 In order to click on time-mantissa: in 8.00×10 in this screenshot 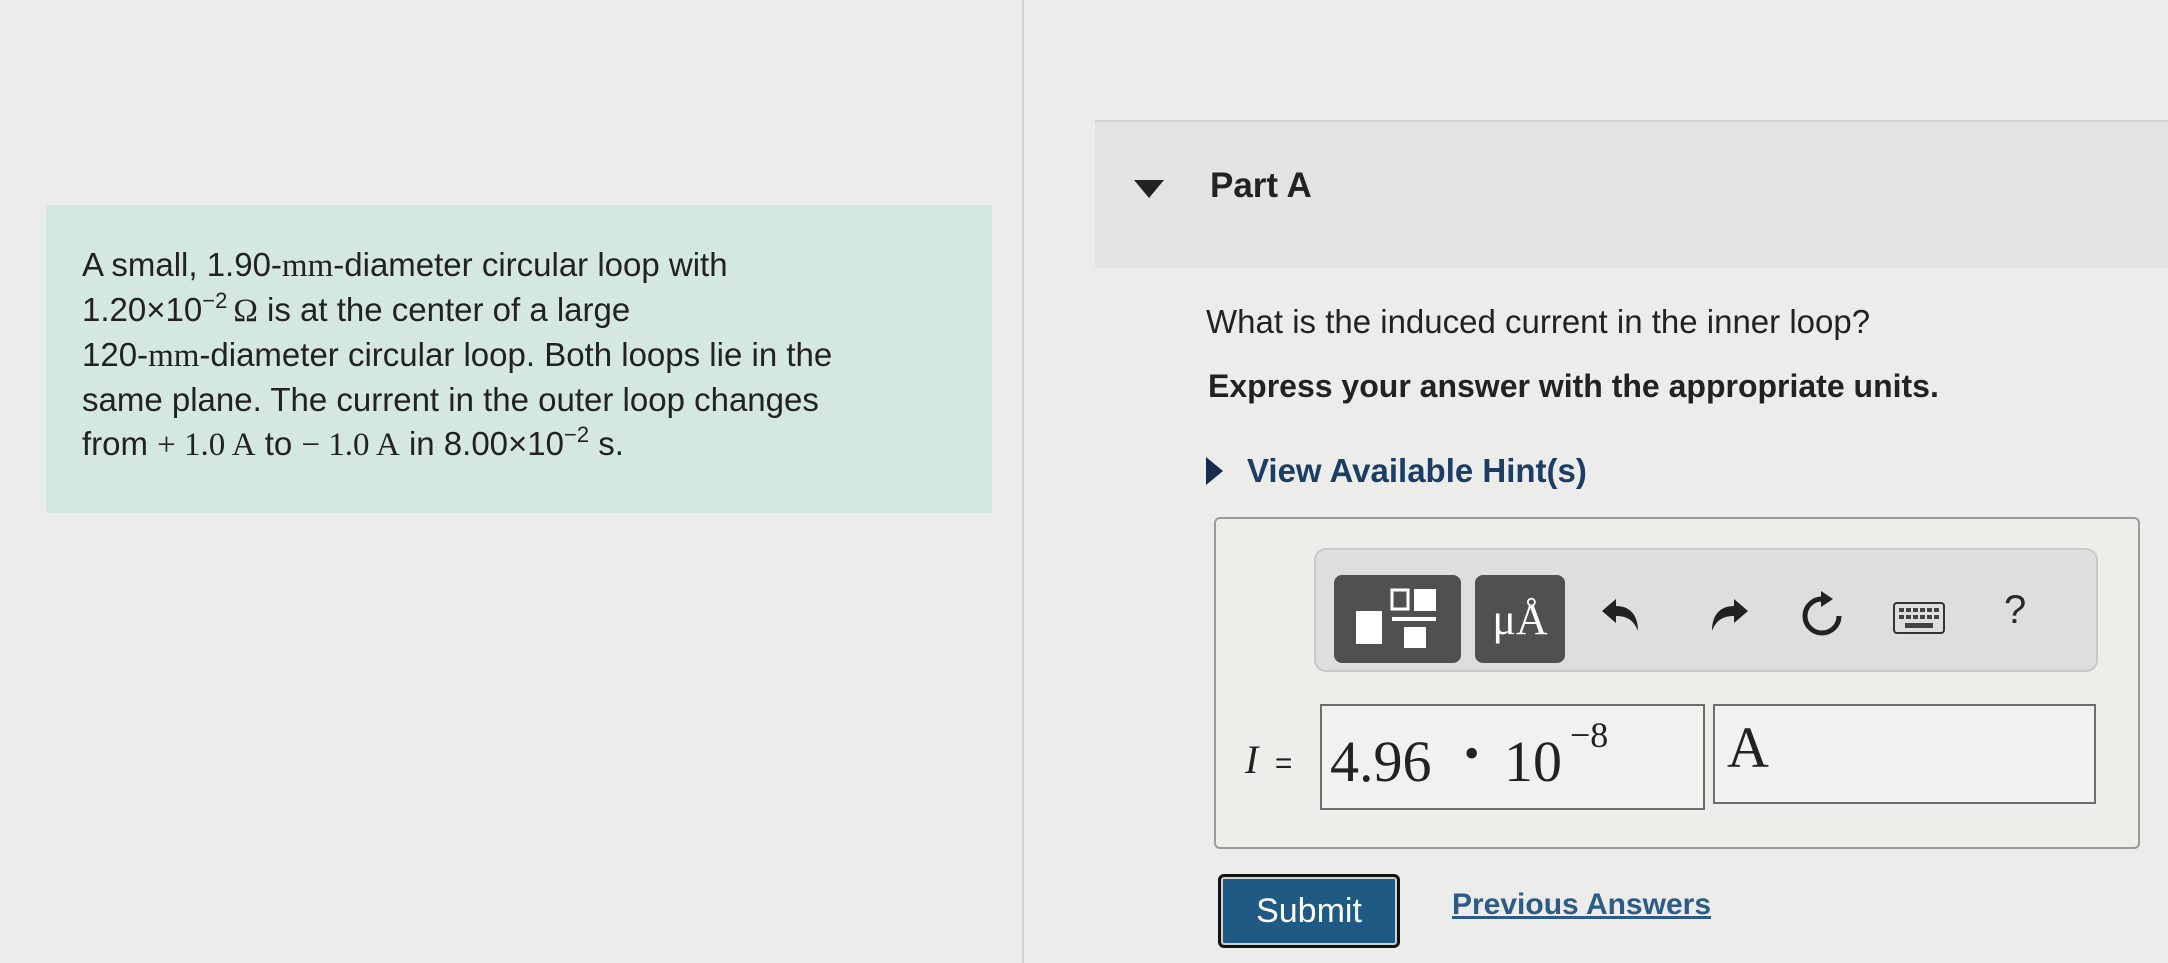, I will do `click(482, 443)`.